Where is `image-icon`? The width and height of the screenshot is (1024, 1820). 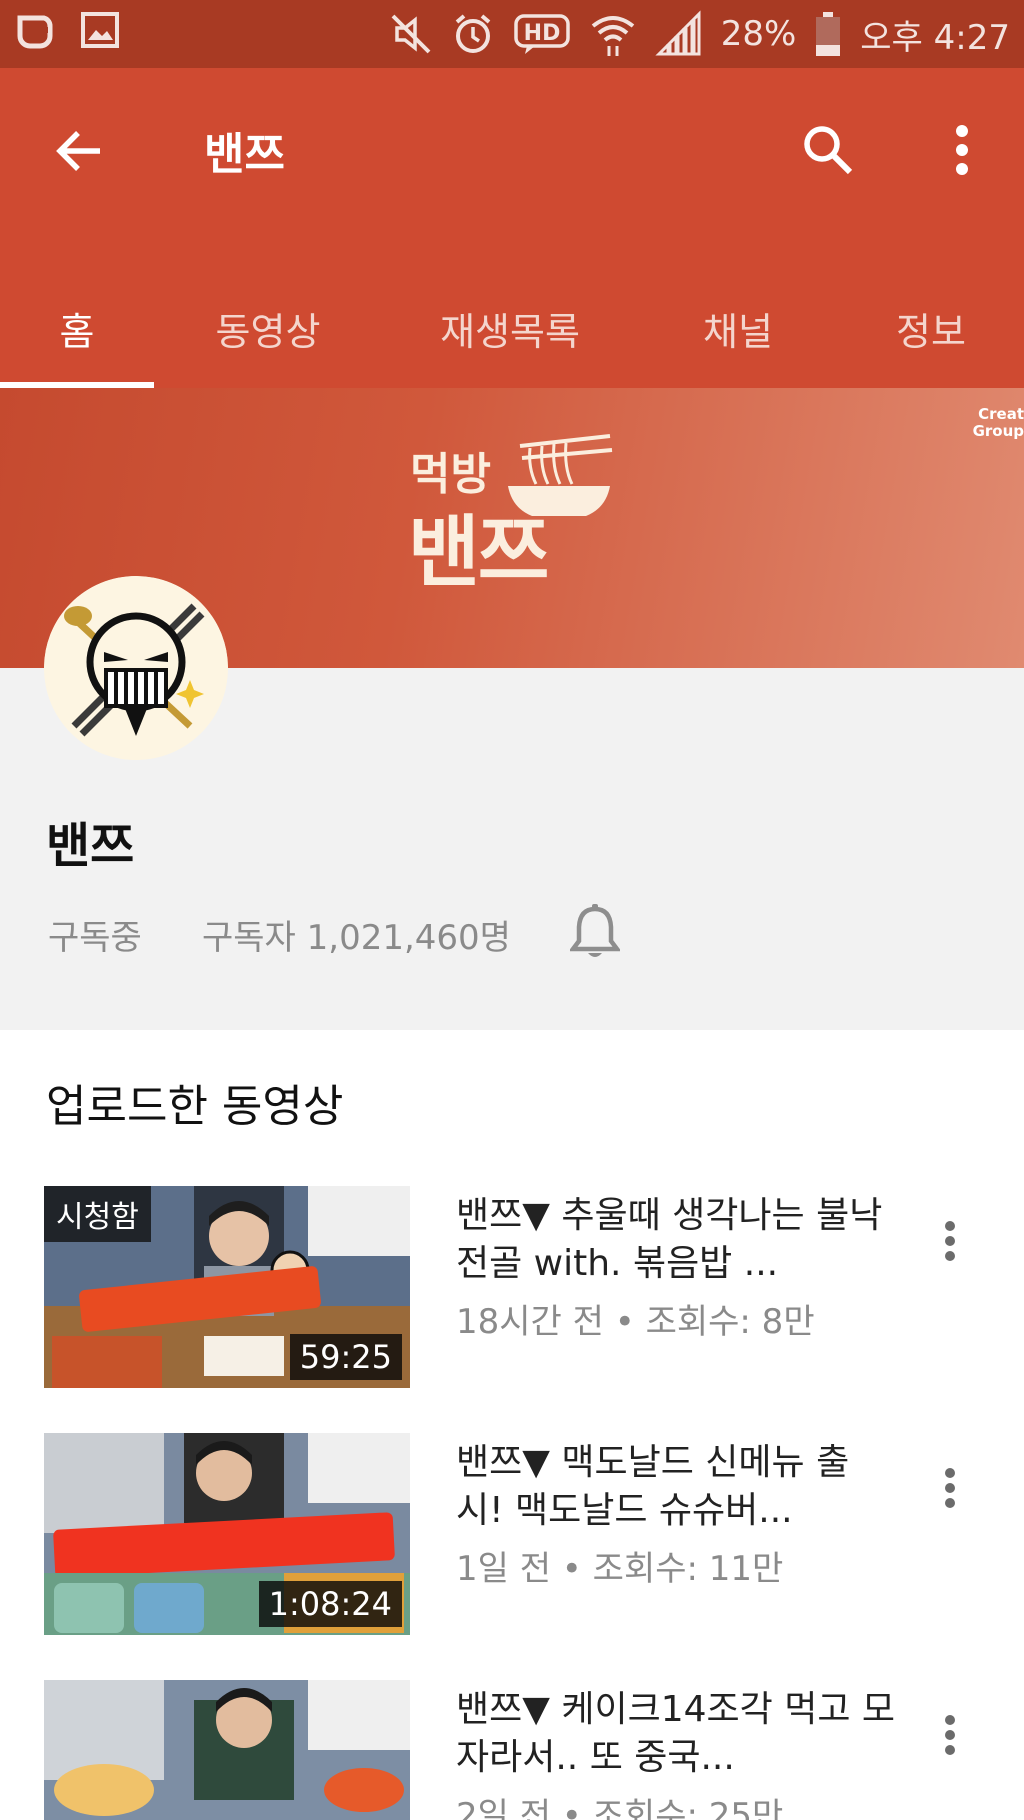
image-icon is located at coordinates (100, 30).